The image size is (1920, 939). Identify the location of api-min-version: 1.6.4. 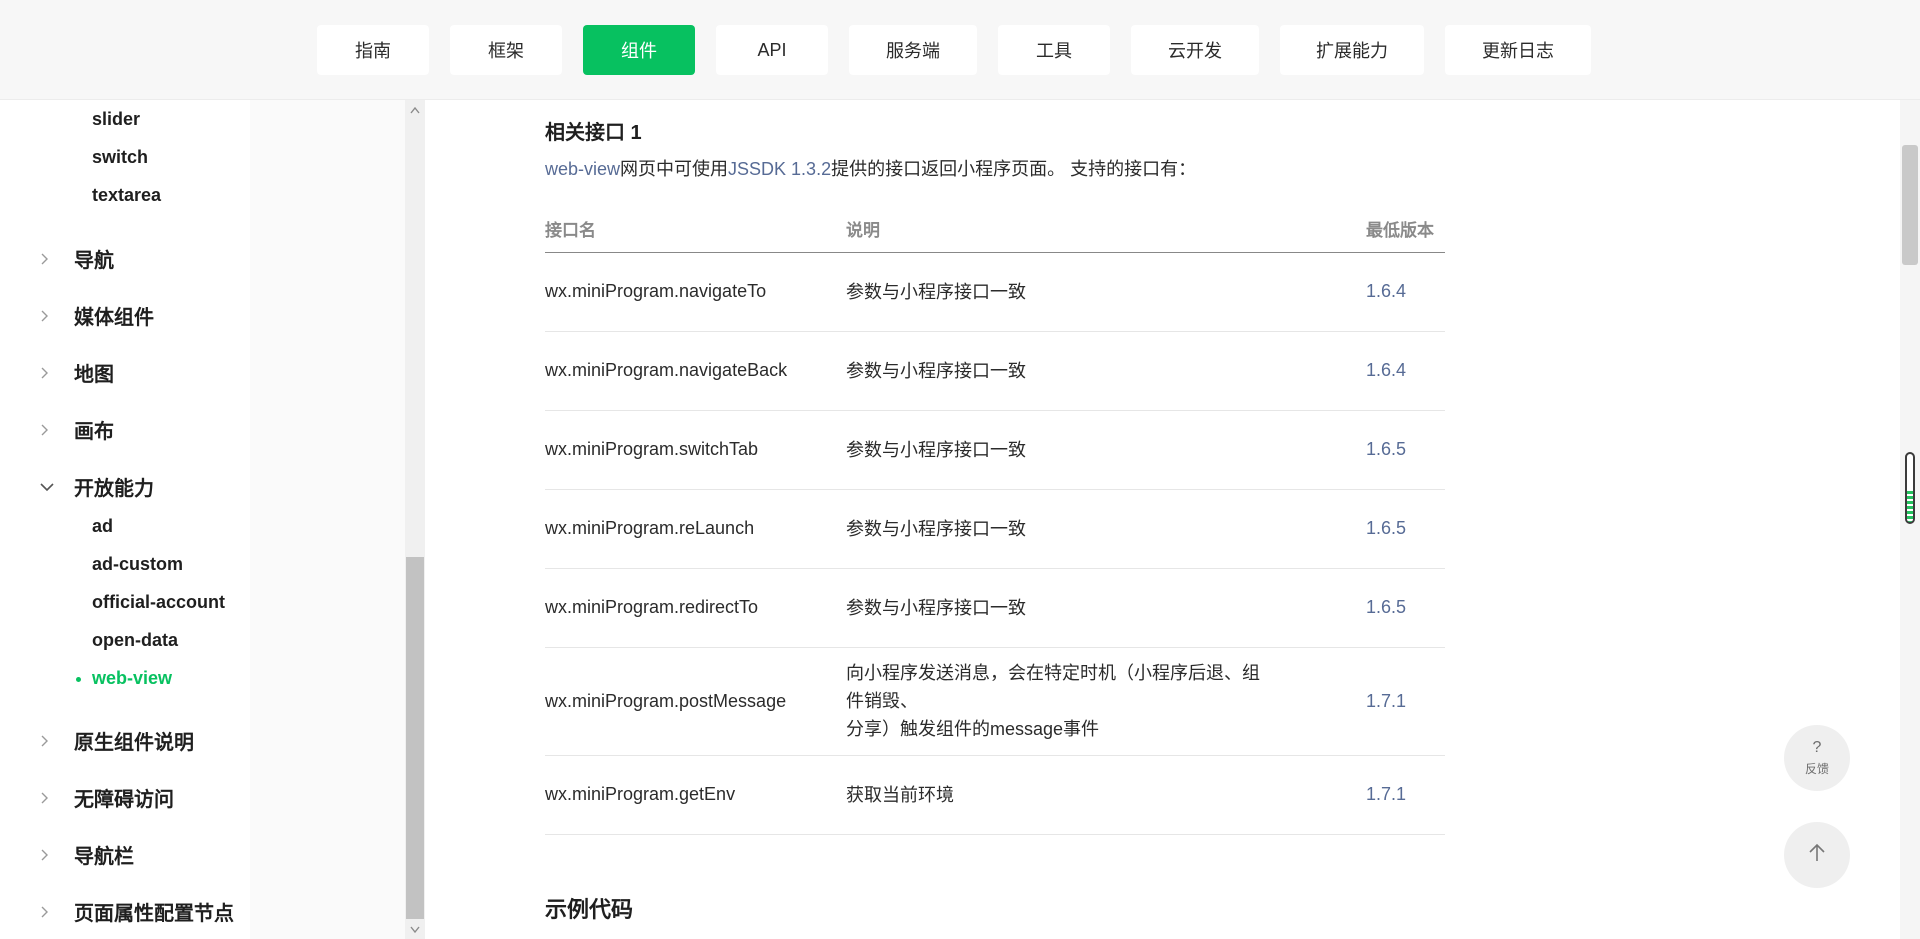
(1405, 371).